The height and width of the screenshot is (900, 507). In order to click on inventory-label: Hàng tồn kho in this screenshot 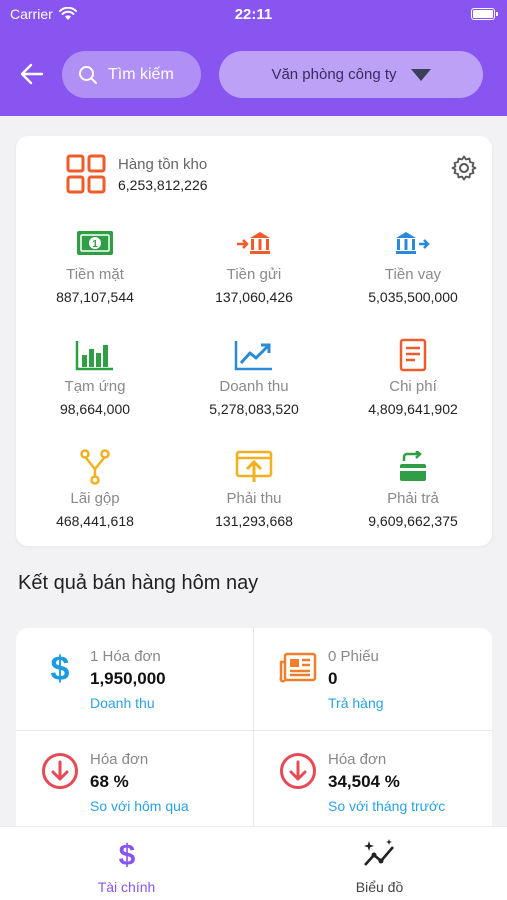, I will do `click(163, 164)`.